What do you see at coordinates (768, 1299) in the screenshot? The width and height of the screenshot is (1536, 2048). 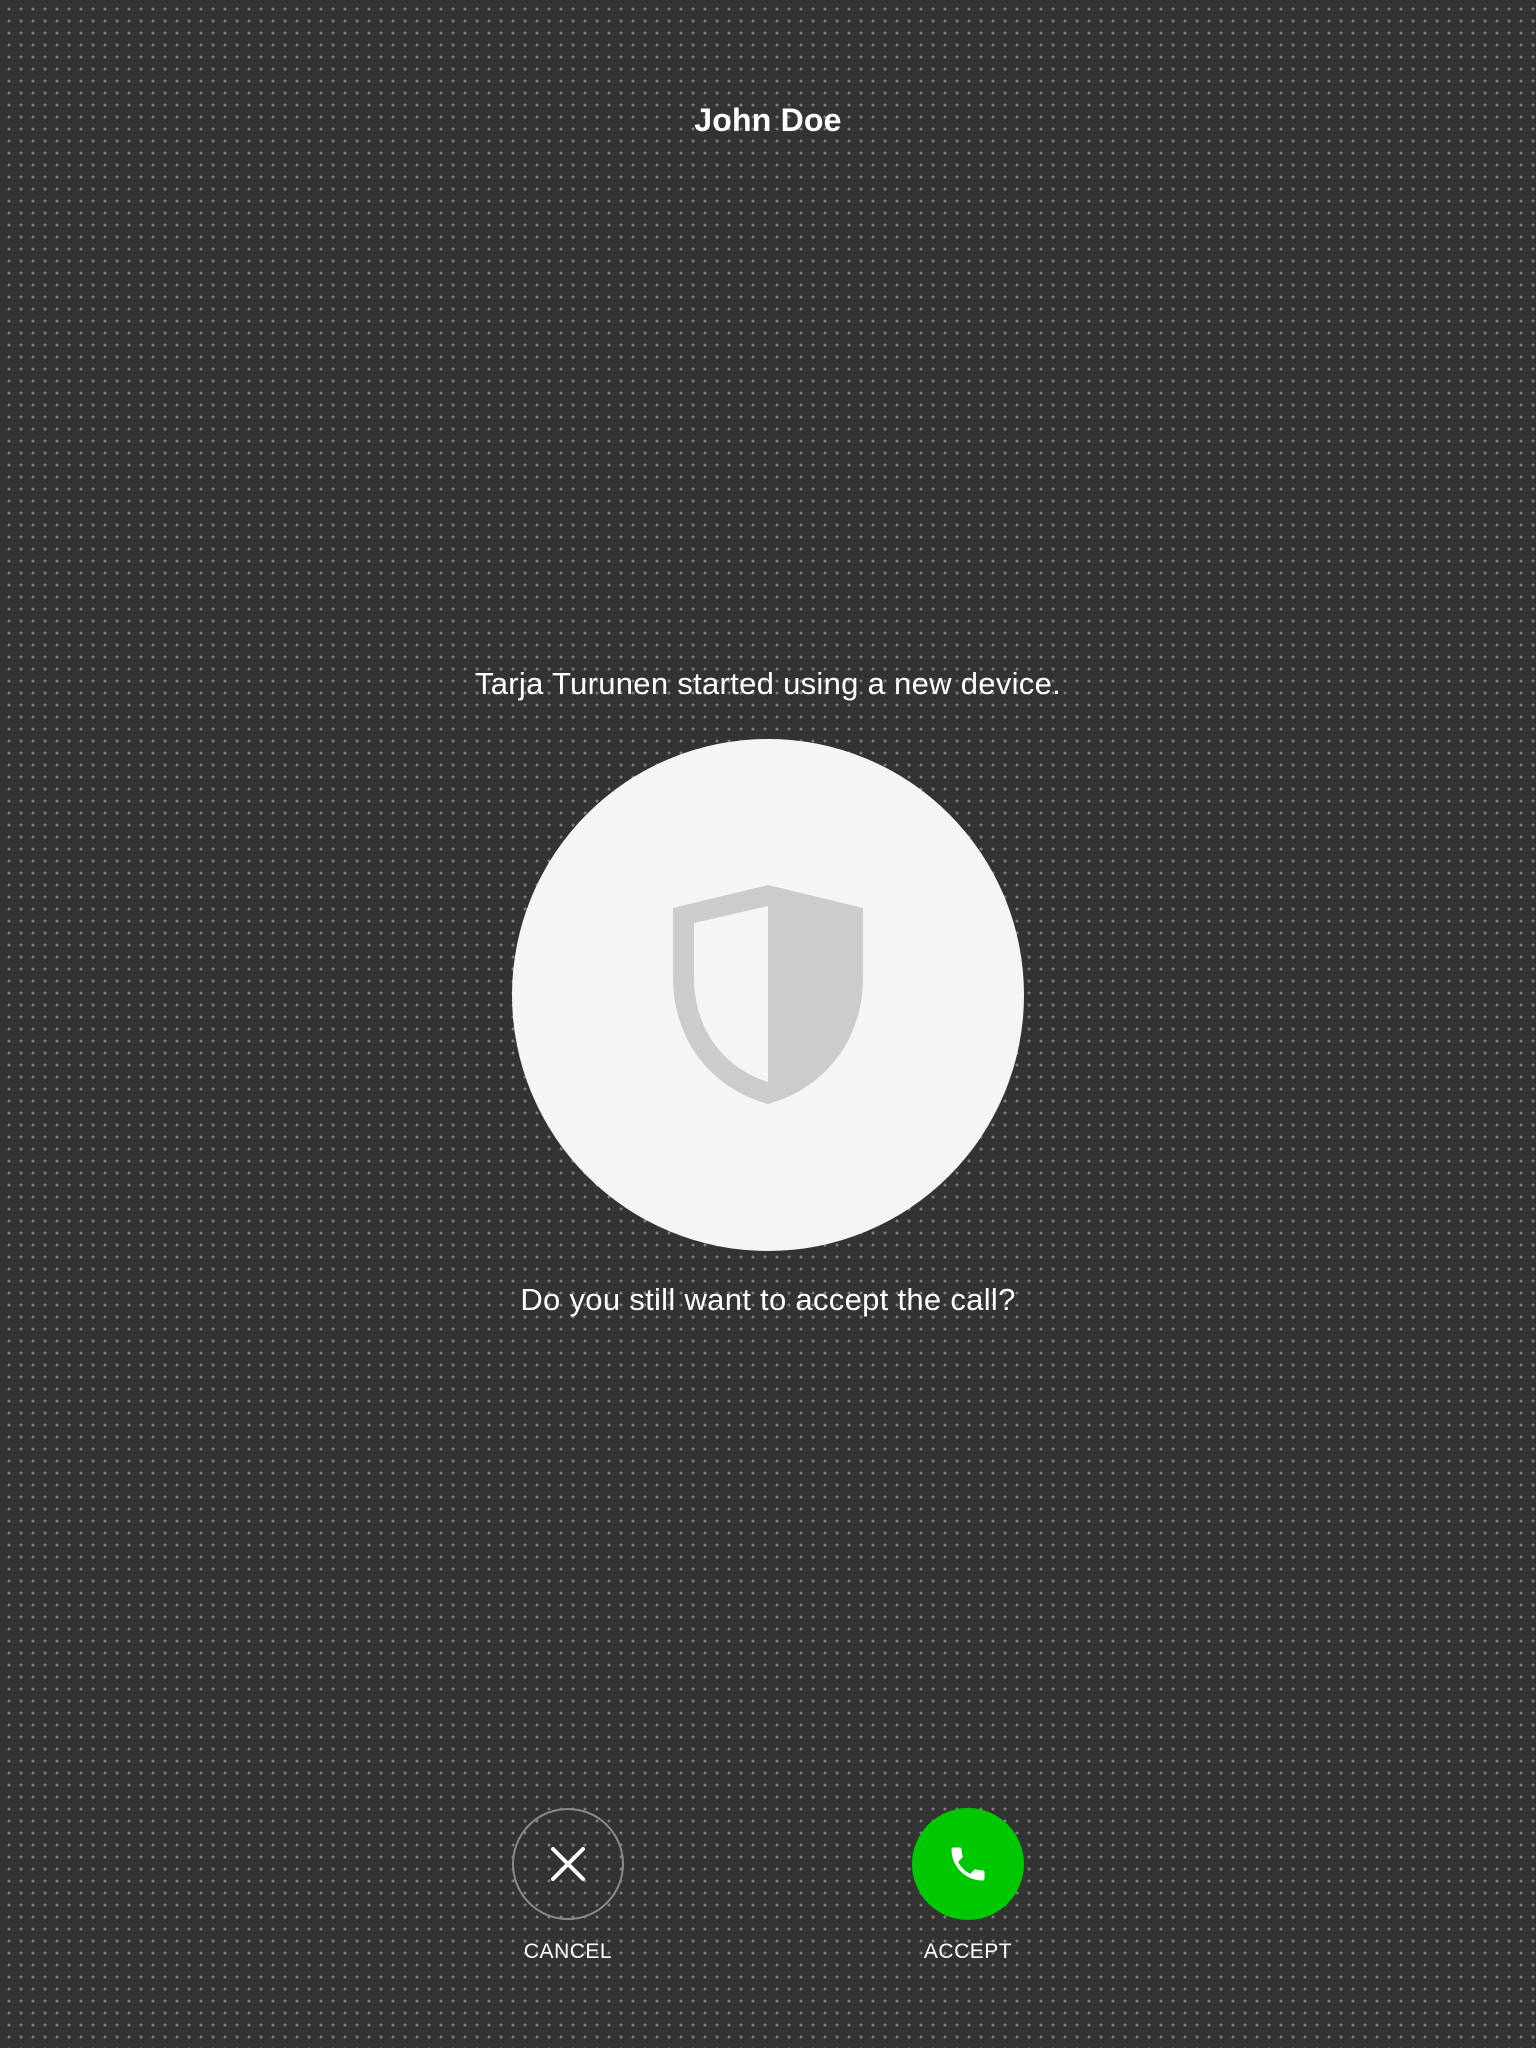 I see `accept-call-question: Do you still want to accept the call?` at bounding box center [768, 1299].